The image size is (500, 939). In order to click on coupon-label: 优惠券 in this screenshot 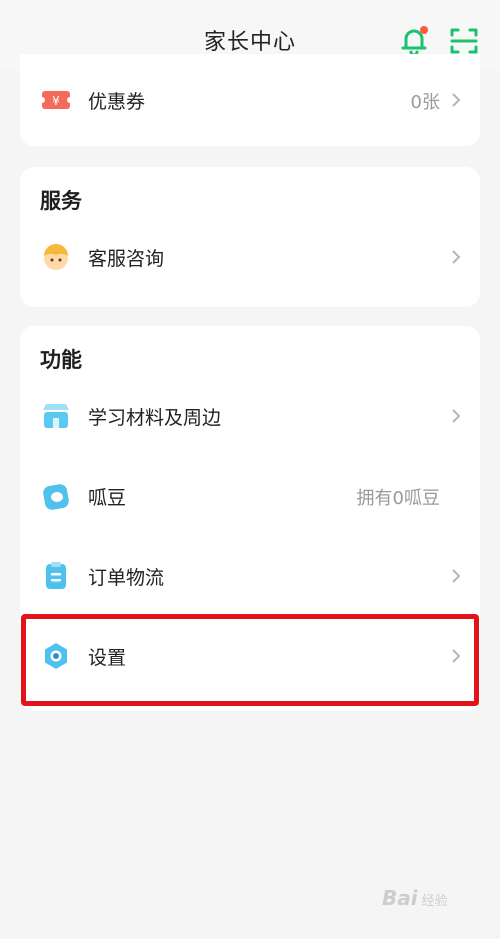, I will do `click(117, 102)`.